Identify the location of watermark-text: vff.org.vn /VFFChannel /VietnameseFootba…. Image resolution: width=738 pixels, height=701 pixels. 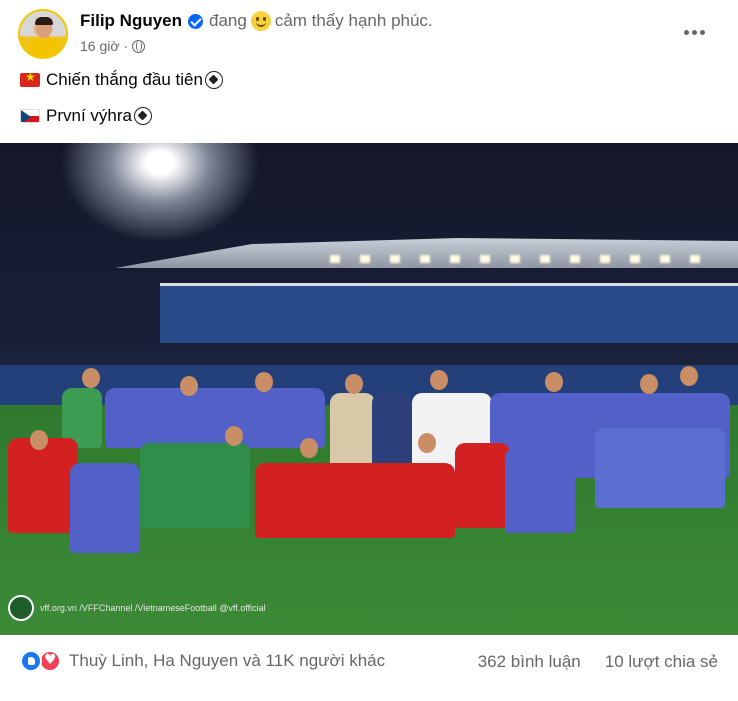
(153, 608).